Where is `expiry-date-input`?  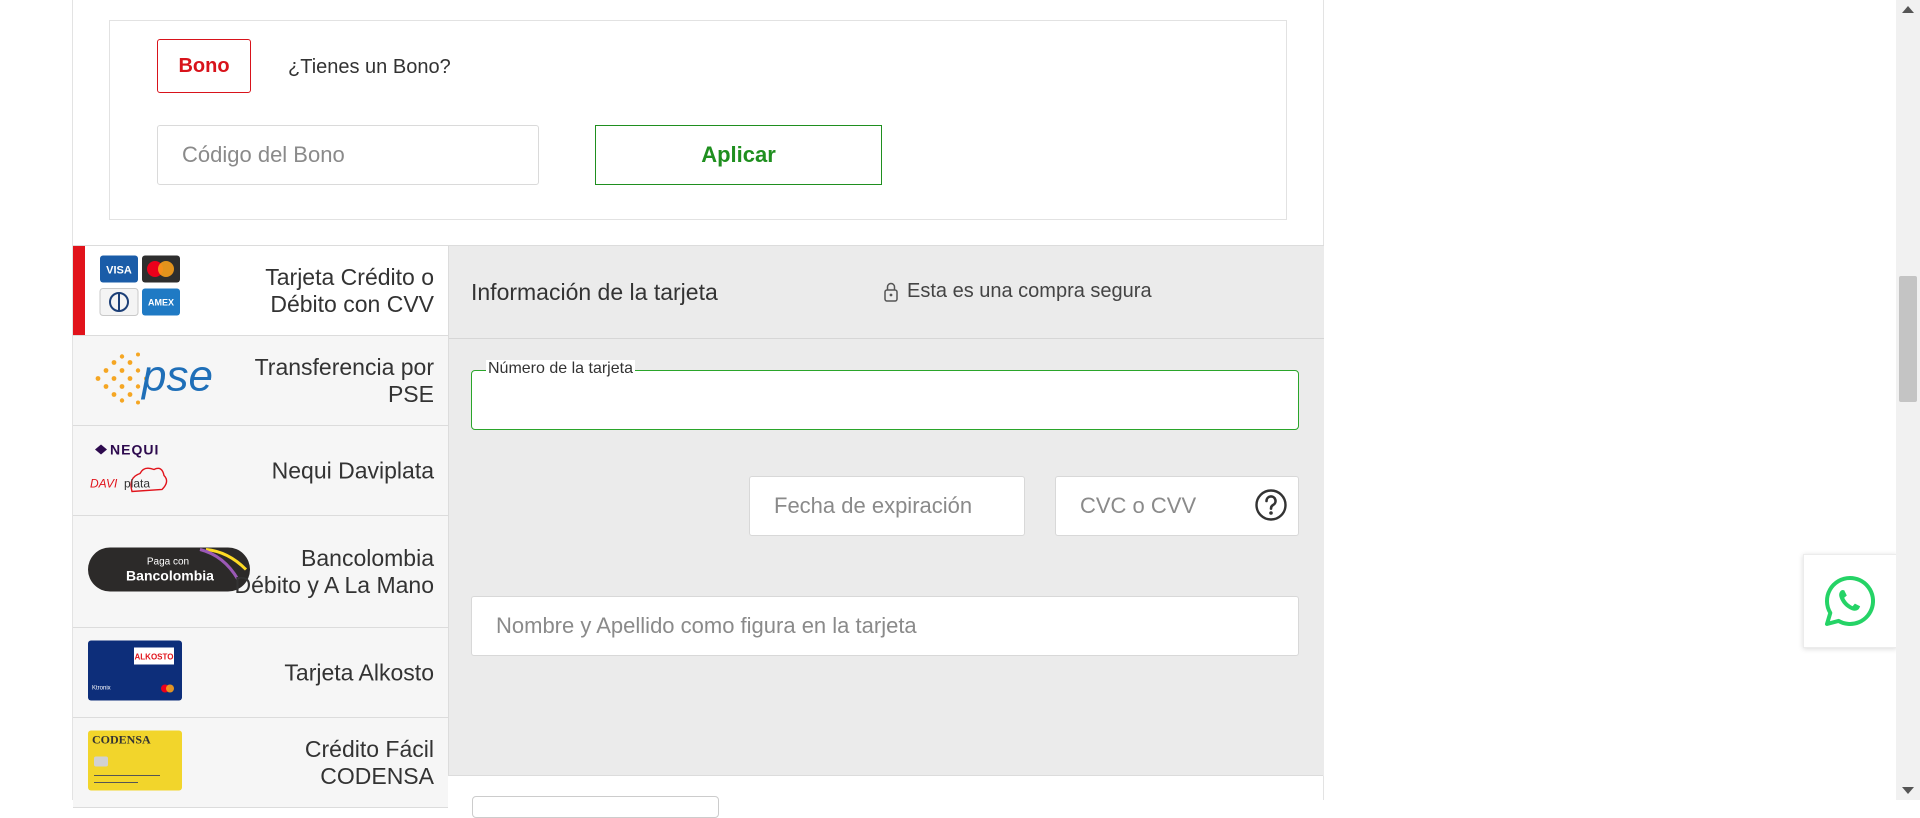
expiry-date-input is located at coordinates (887, 506).